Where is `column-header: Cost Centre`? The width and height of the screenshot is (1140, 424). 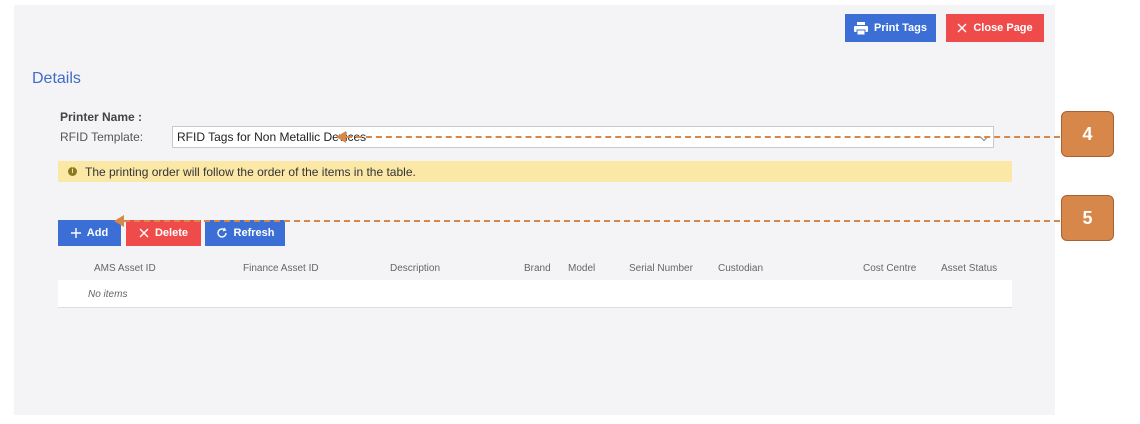 column-header: Cost Centre is located at coordinates (889, 268).